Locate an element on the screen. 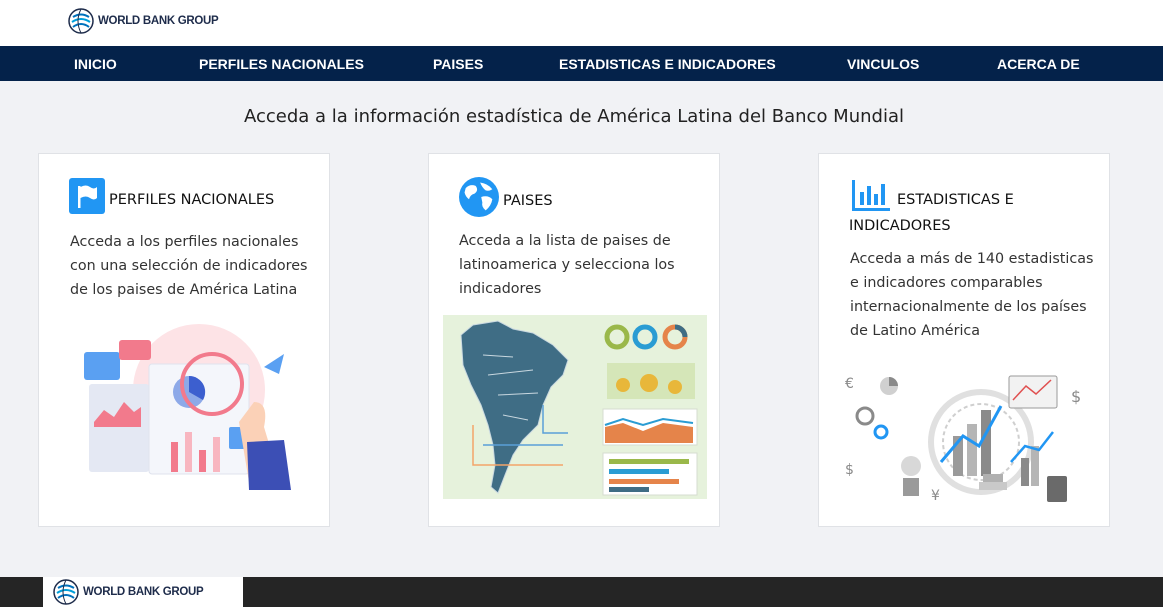  card-title-row: PERFILES NACIONALES is located at coordinates (171, 196).